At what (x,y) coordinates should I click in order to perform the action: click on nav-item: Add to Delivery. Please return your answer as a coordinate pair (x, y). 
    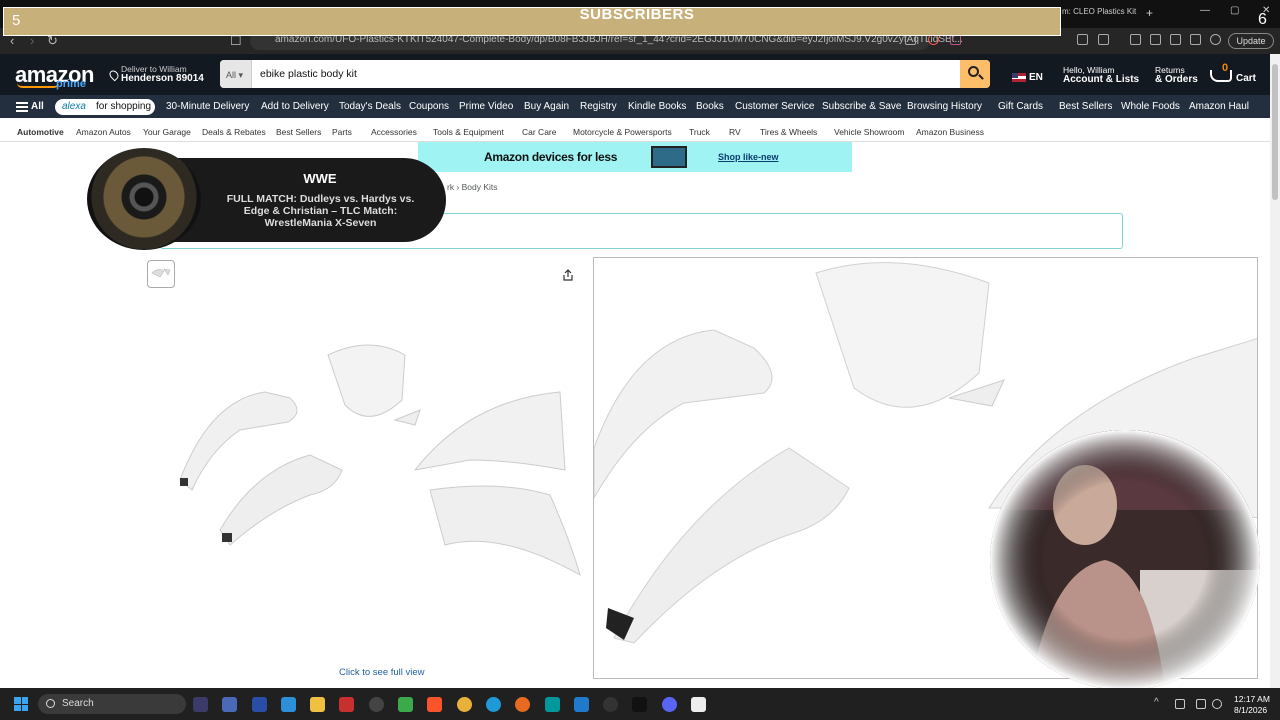
    Looking at the image, I should click on (295, 106).